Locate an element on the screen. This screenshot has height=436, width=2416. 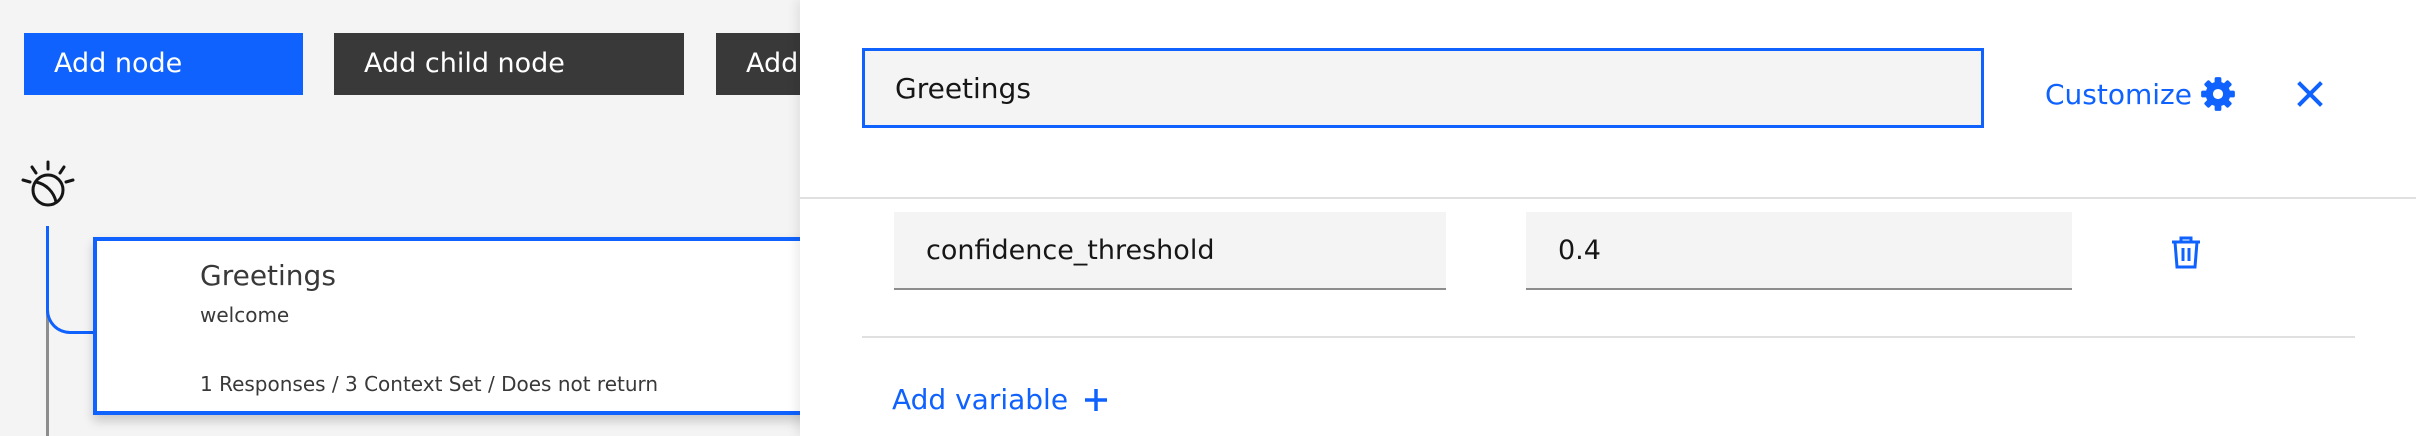
add-node-button: Add node is located at coordinates (163, 64).